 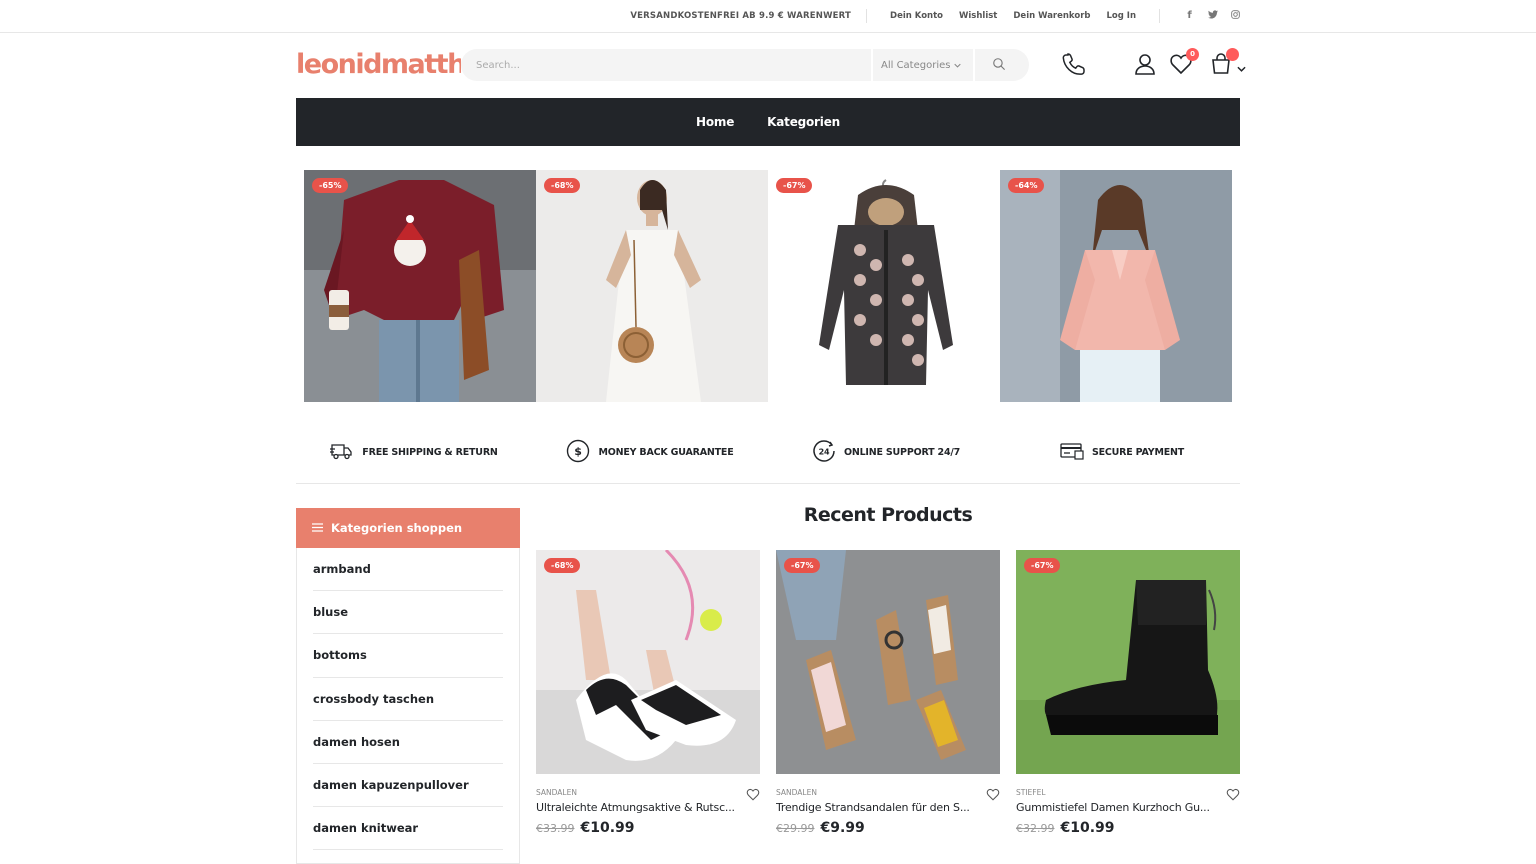 I want to click on shipping-promo: VERSANDKOSTENFREI AB 9.9 € WARENWERT, so click(x=741, y=16).